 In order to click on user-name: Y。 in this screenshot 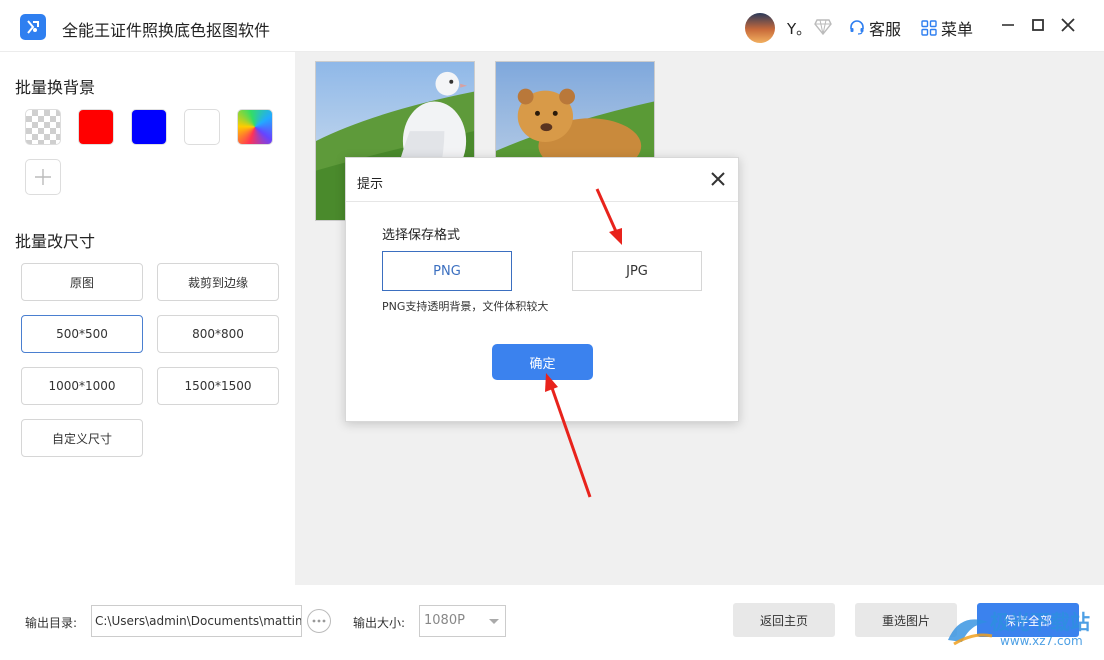, I will do `click(799, 28)`.